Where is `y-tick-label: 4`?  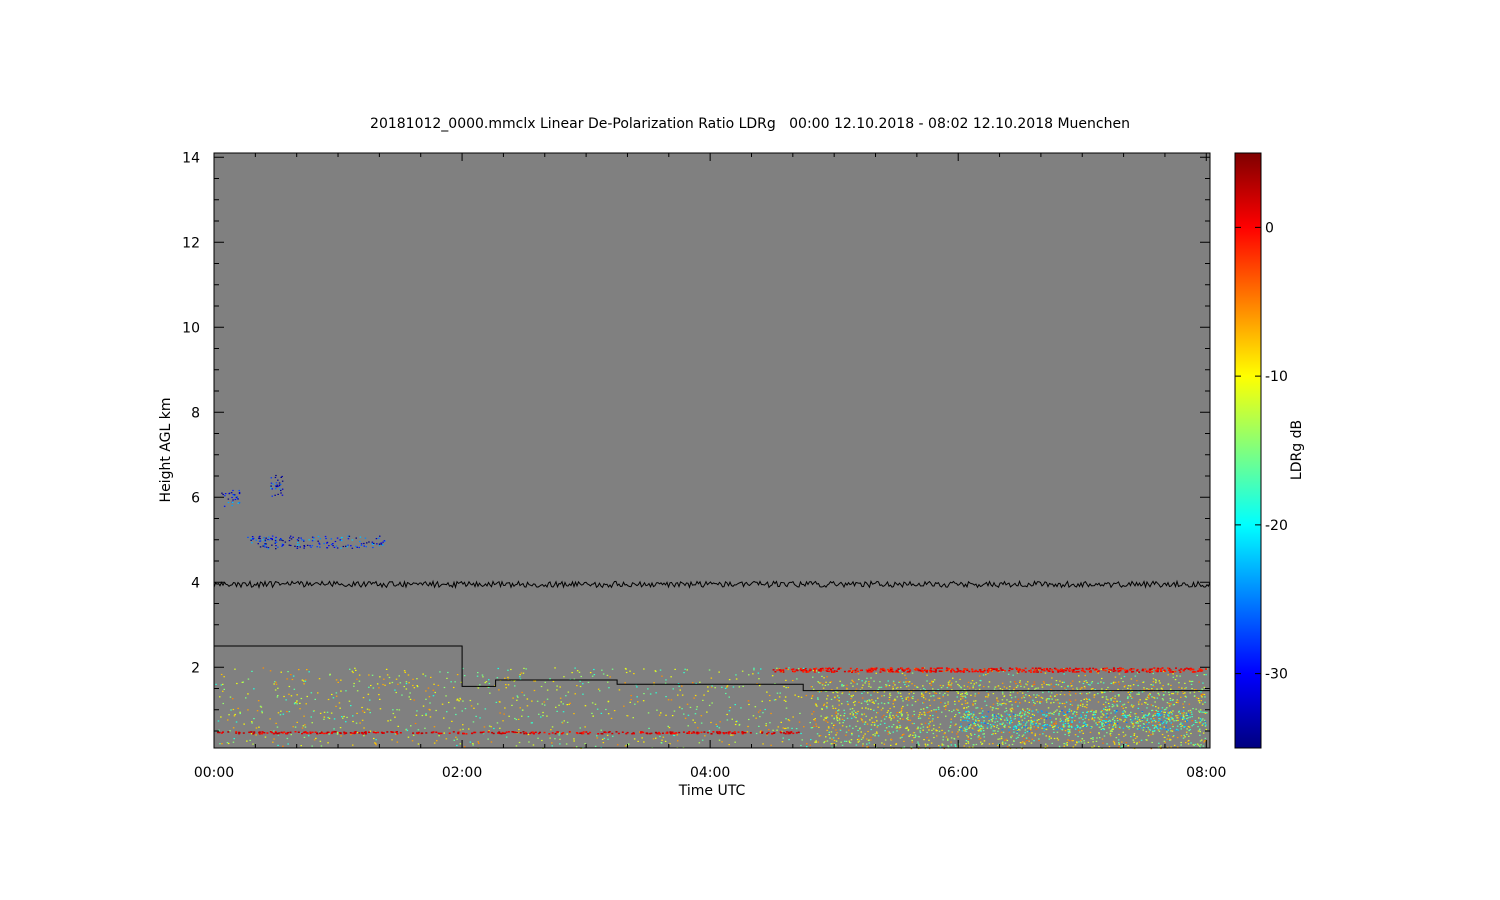
y-tick-label: 4 is located at coordinates (195, 583).